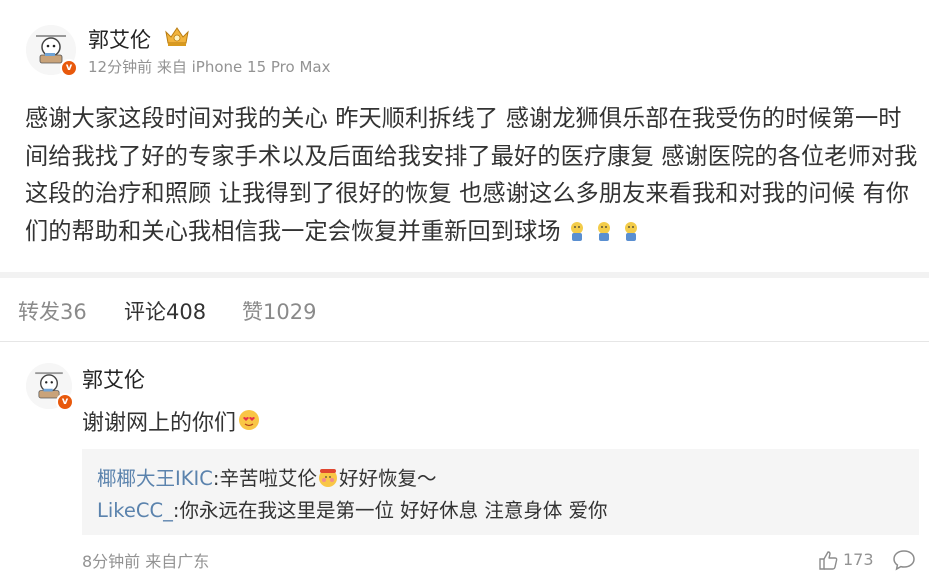 The width and height of the screenshot is (929, 586). Describe the element at coordinates (209, 67) in the screenshot. I see `post-meta: 12分钟前 来自 iPhone 15 Pro Max` at that location.